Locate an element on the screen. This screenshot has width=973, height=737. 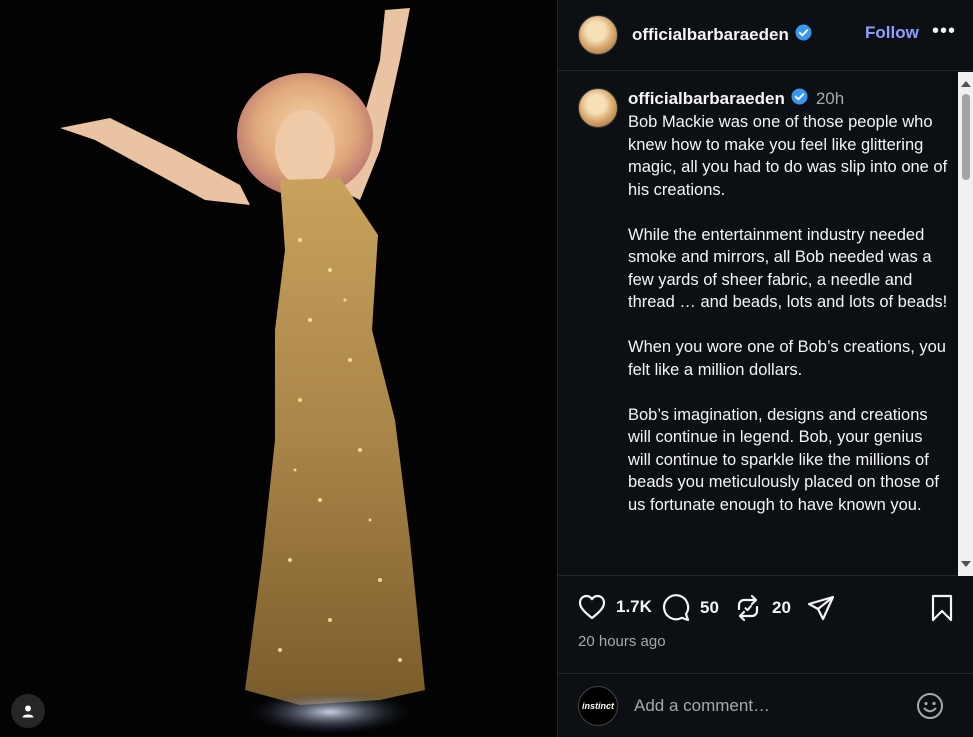
save-button is located at coordinates (942, 608).